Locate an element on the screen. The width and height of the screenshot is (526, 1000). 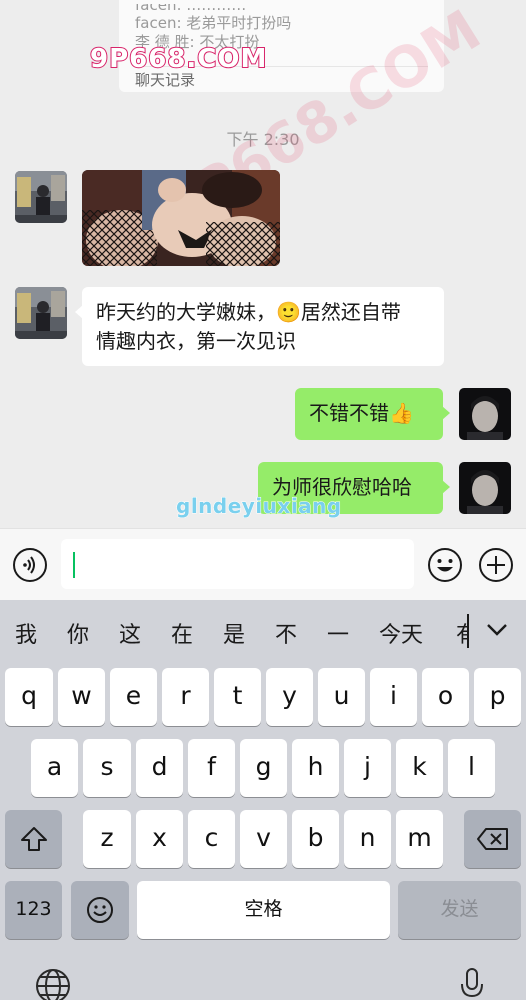
candidate-word: 今天 is located at coordinates (401, 633).